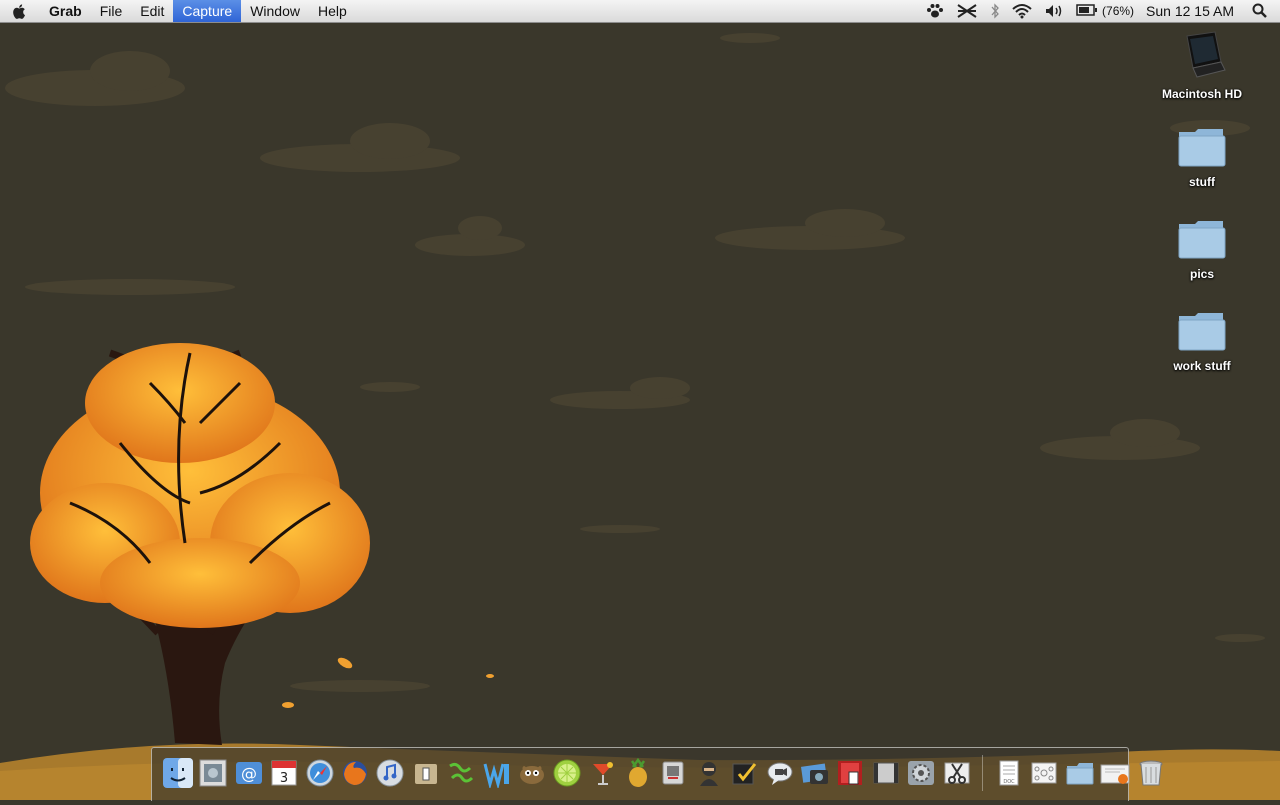 Image resolution: width=1280 pixels, height=805 pixels. What do you see at coordinates (1044, 773) in the screenshot?
I see `network-stack-icon` at bounding box center [1044, 773].